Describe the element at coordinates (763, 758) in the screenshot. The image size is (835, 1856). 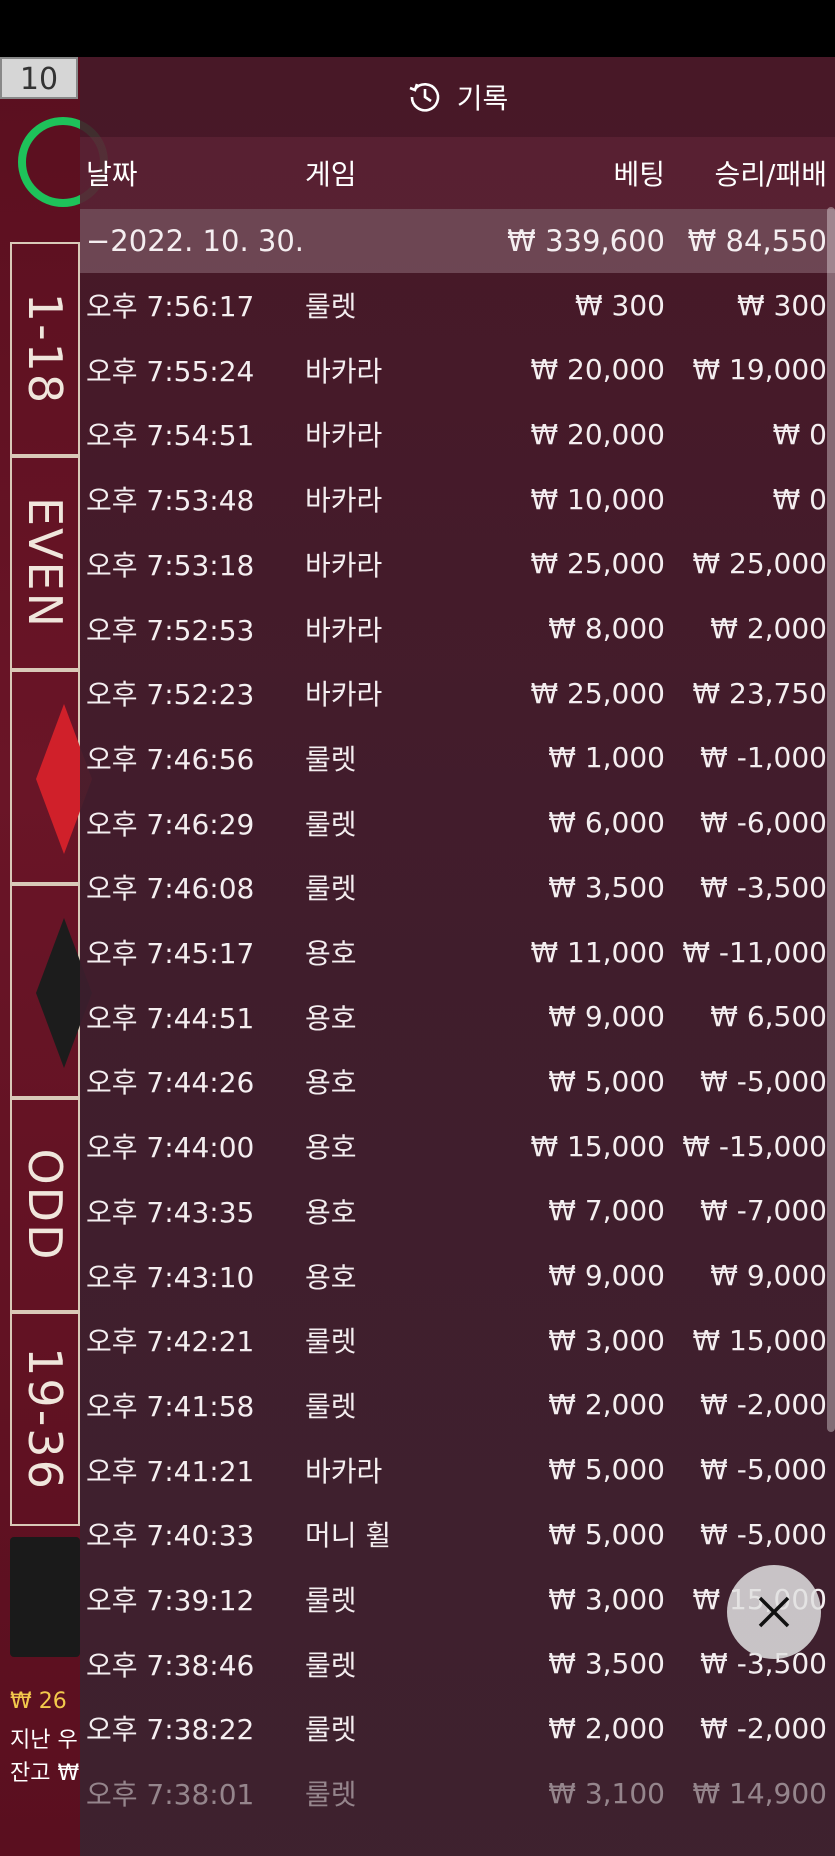
I see `row-win-loss: ₩ -1,000` at that location.